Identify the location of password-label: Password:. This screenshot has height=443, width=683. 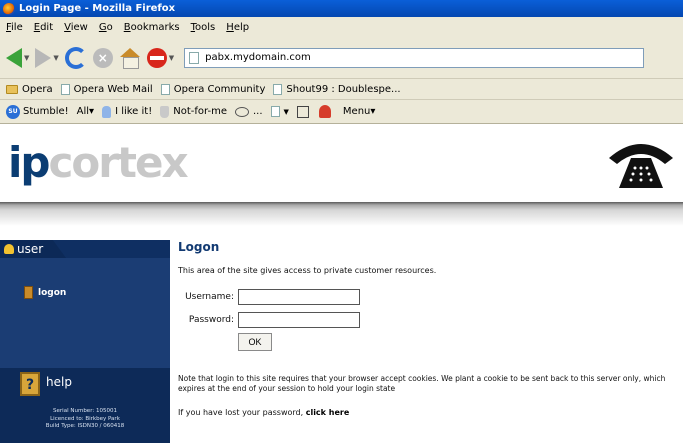
(211, 320).